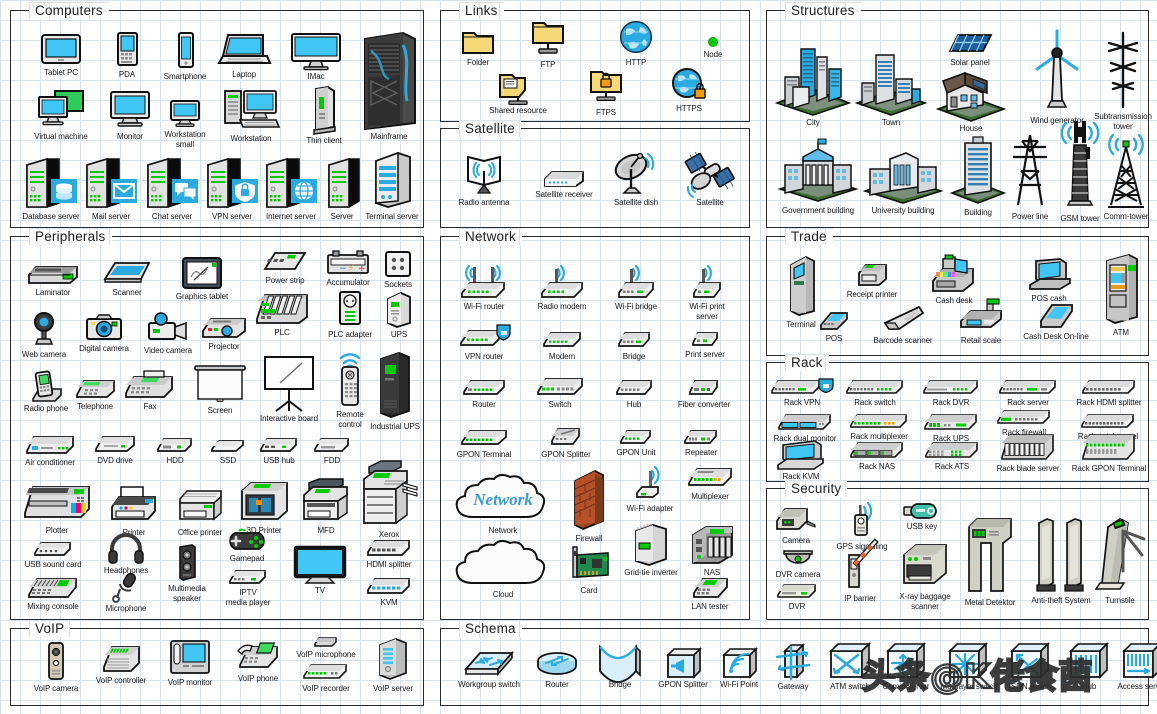 The image size is (1157, 714). I want to click on stencil-shared-resource: Shared resource, so click(518, 93).